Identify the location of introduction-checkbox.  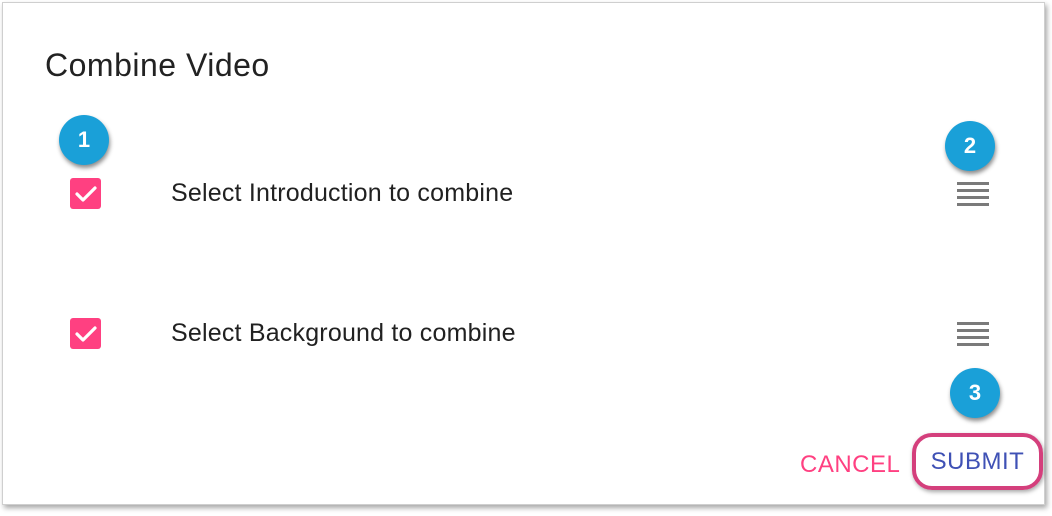
(85, 193).